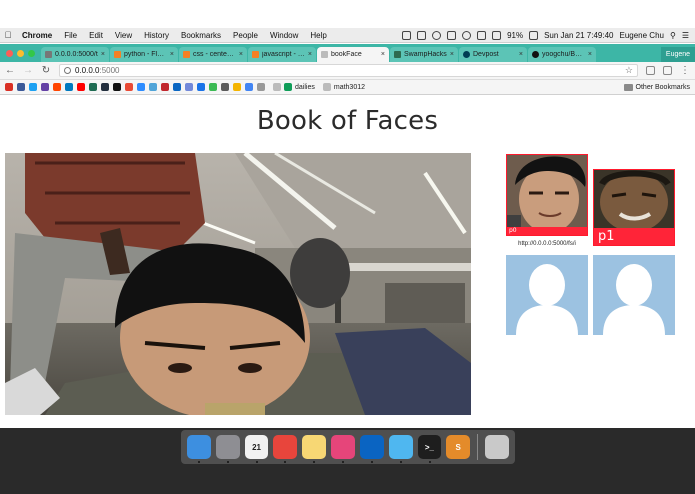 This screenshot has width=695, height=494. What do you see at coordinates (400, 449) in the screenshot?
I see `messages-icon` at bounding box center [400, 449].